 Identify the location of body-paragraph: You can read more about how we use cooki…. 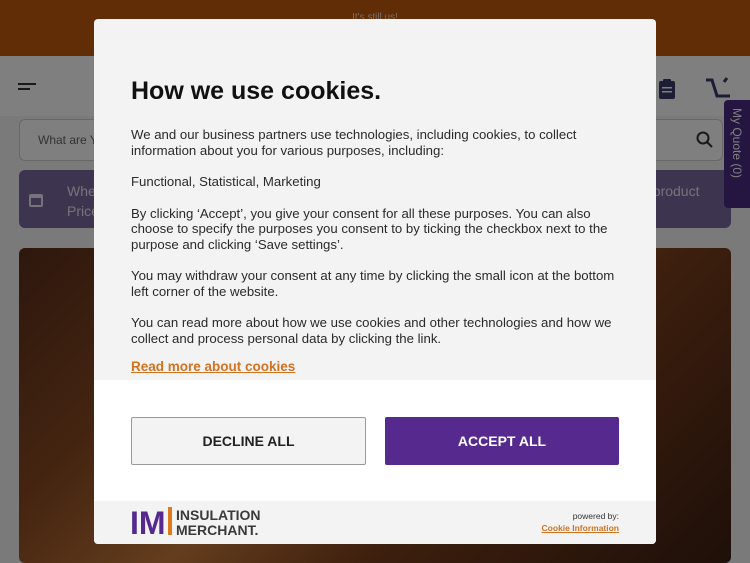
(371, 330).